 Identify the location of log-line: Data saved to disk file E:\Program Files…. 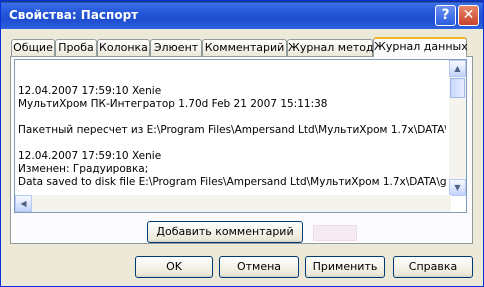
(232, 182).